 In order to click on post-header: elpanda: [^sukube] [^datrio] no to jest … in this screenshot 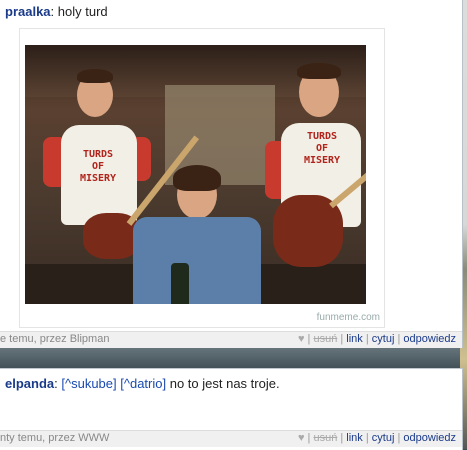, I will do `click(142, 383)`.